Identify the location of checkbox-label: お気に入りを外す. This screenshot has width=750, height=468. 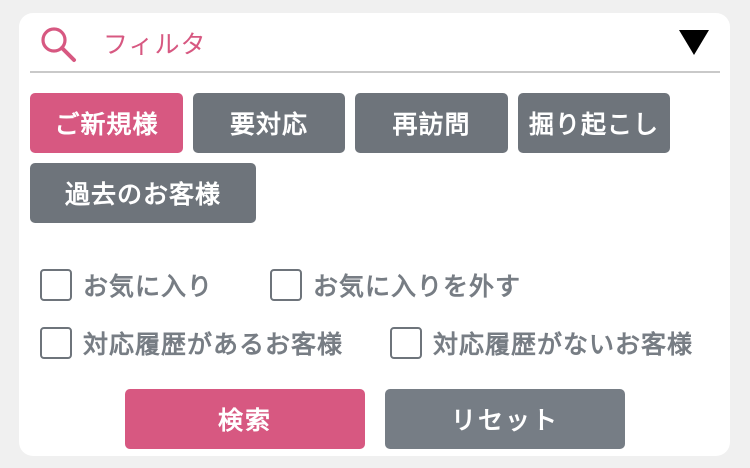
(417, 286).